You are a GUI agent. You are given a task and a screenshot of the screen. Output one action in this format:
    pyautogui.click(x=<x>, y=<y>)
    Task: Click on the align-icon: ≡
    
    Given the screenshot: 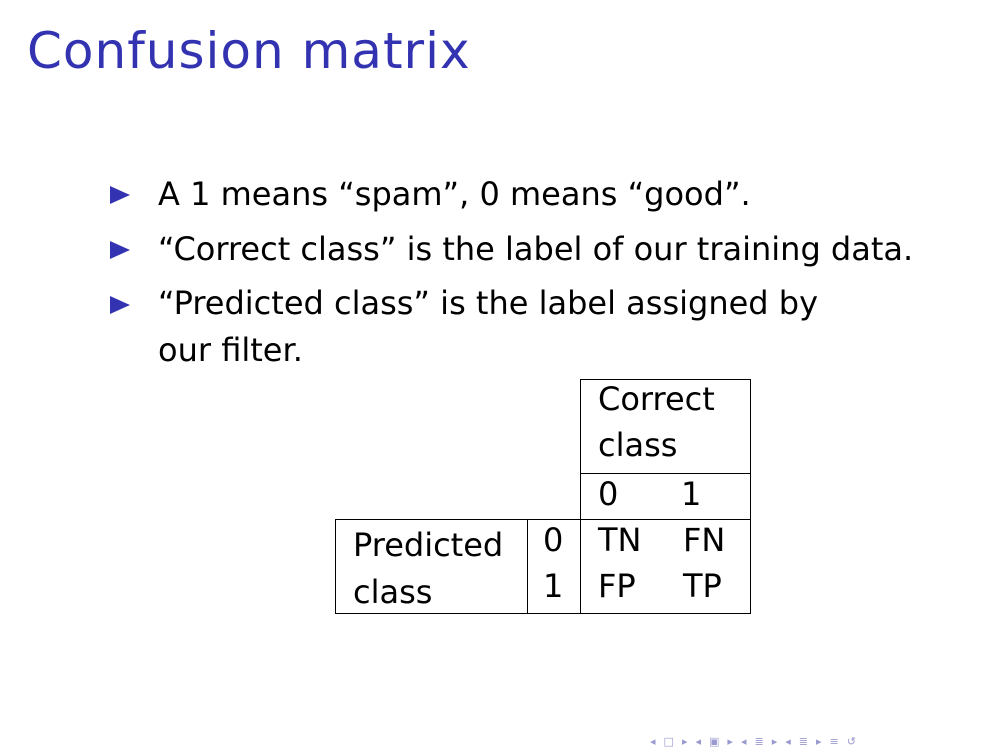 What is the action you would take?
    pyautogui.click(x=834, y=741)
    